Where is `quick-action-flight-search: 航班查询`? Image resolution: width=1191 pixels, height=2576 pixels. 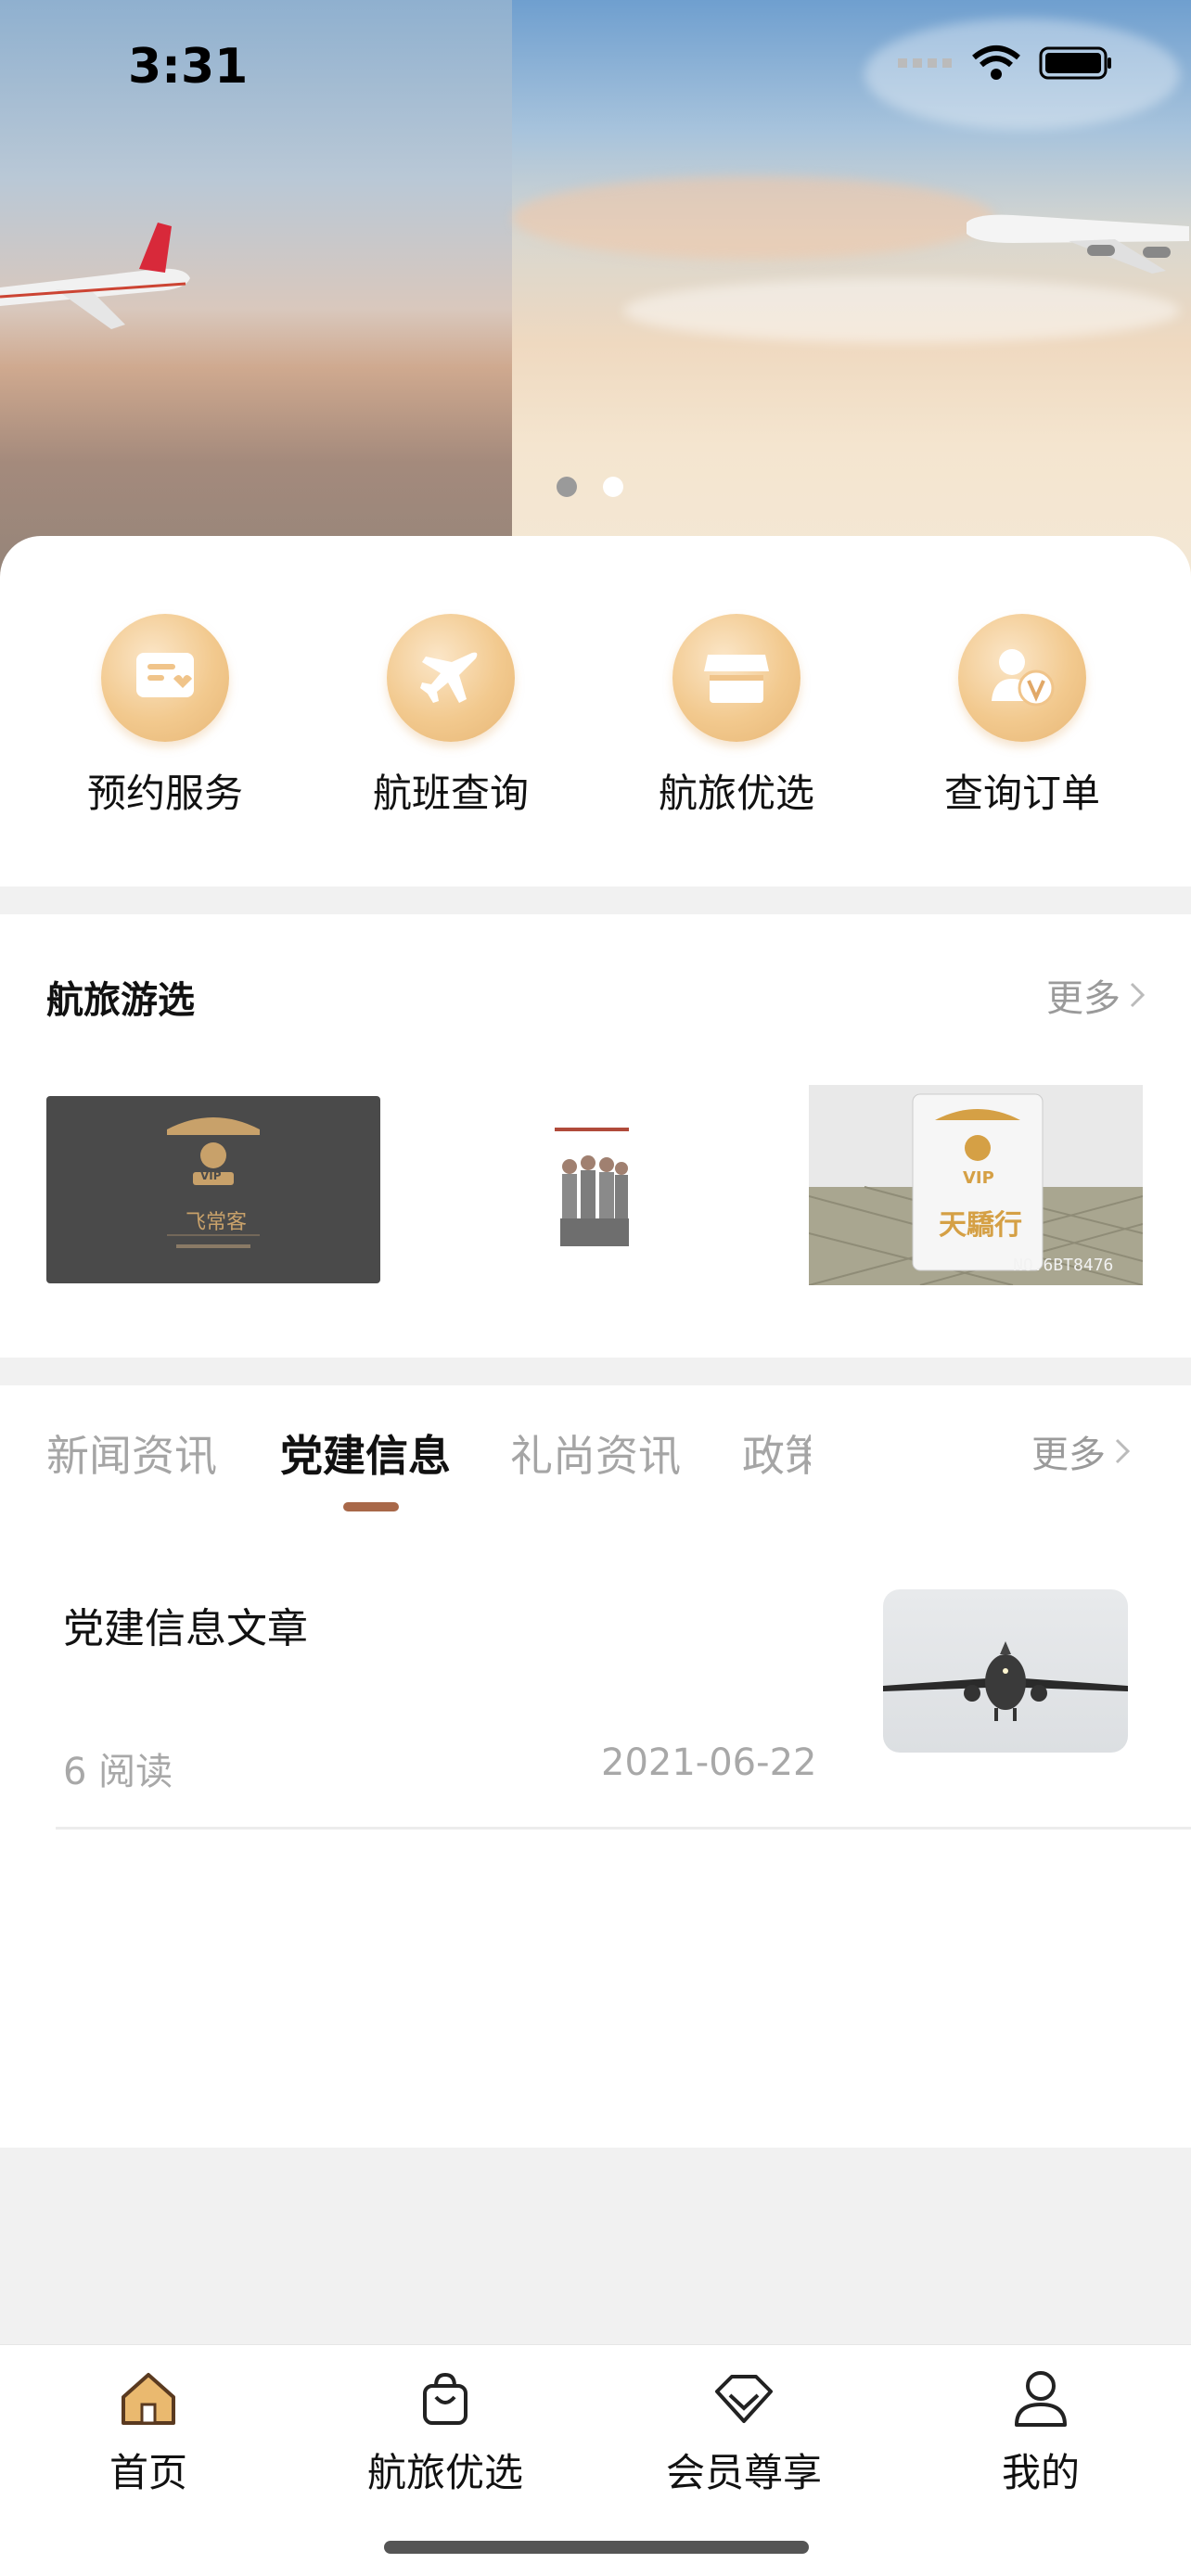 quick-action-flight-search: 航班查询 is located at coordinates (450, 716).